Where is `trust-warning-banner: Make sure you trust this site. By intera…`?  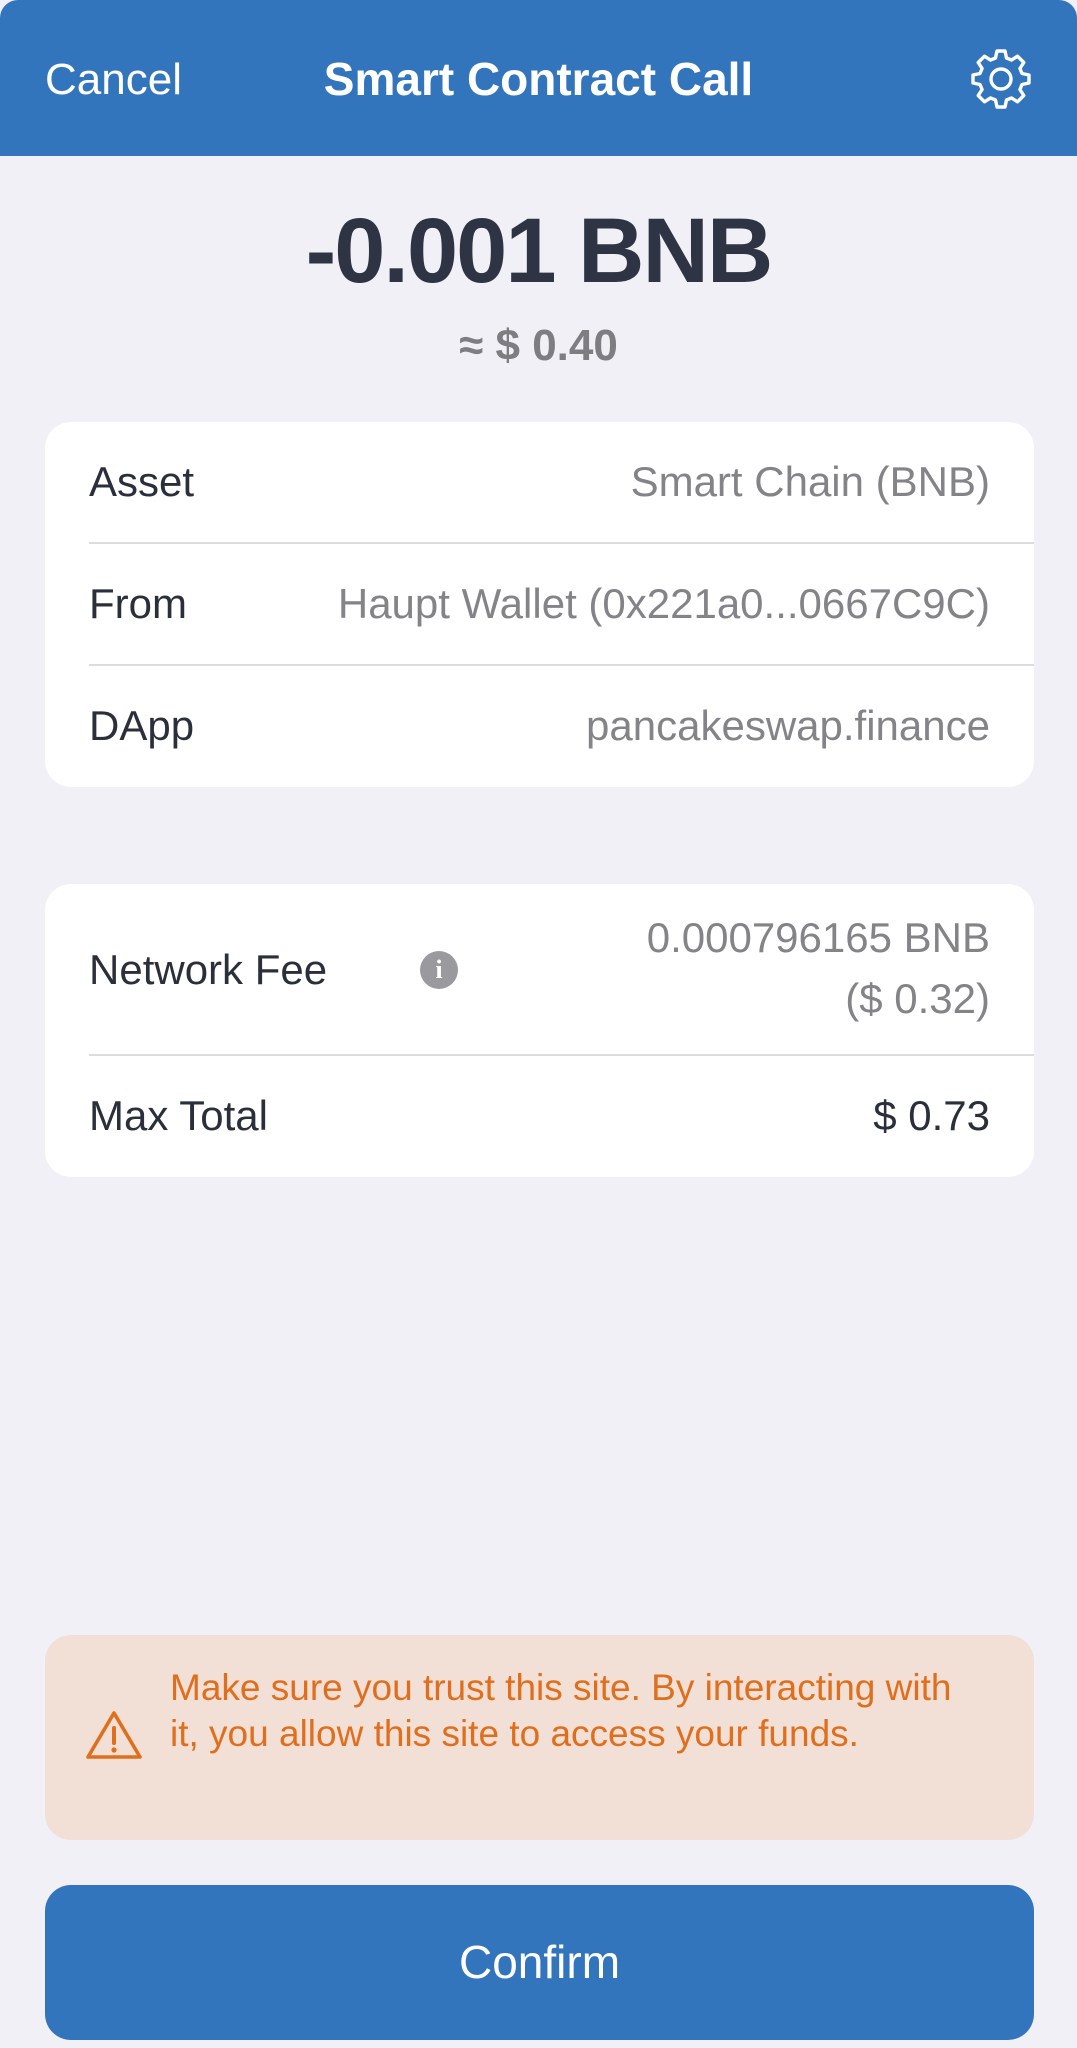 trust-warning-banner: Make sure you trust this site. By intera… is located at coordinates (539, 1737).